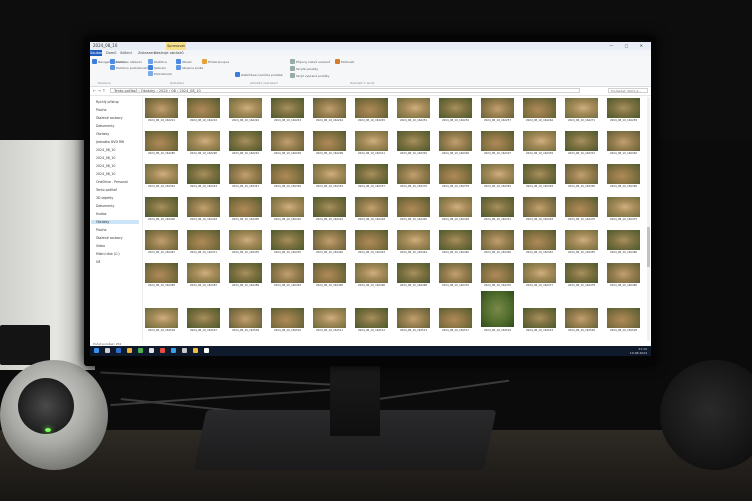 The width and height of the screenshot is (752, 501). I want to click on photo-thumbnail: 2024_08_10_162504, so click(161, 320).